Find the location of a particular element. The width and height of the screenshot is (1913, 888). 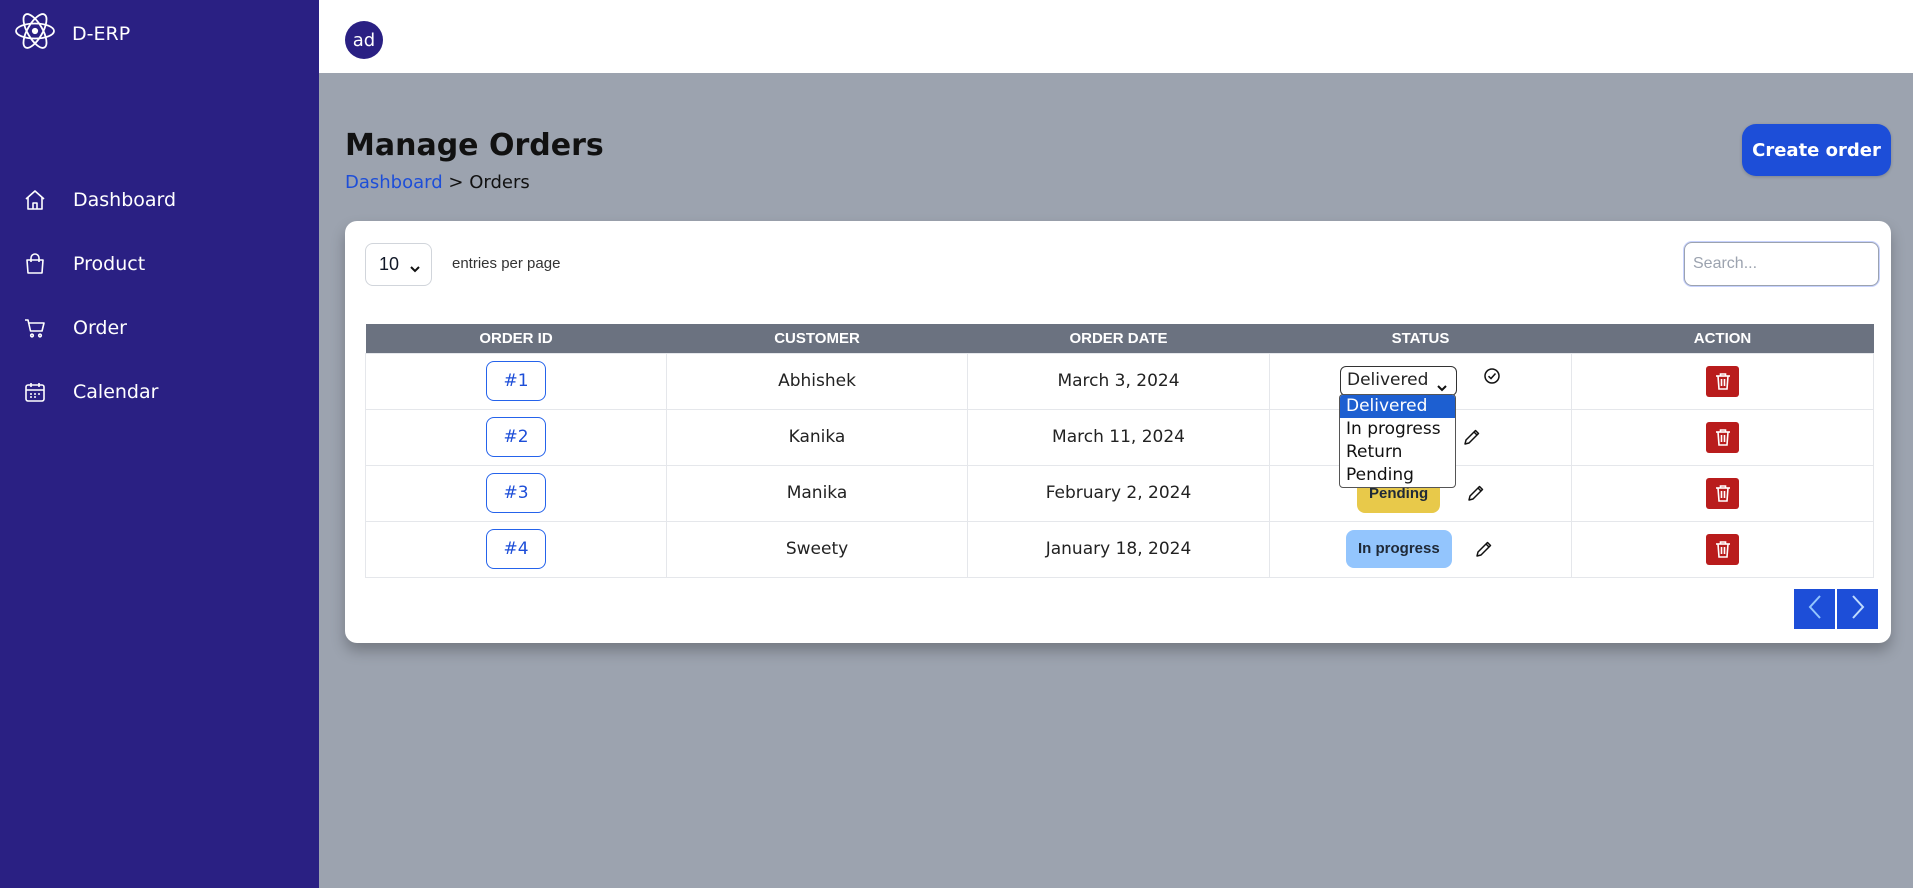

table-row: #4 Sweety January 18, 2024 In progress is located at coordinates (1119, 549).